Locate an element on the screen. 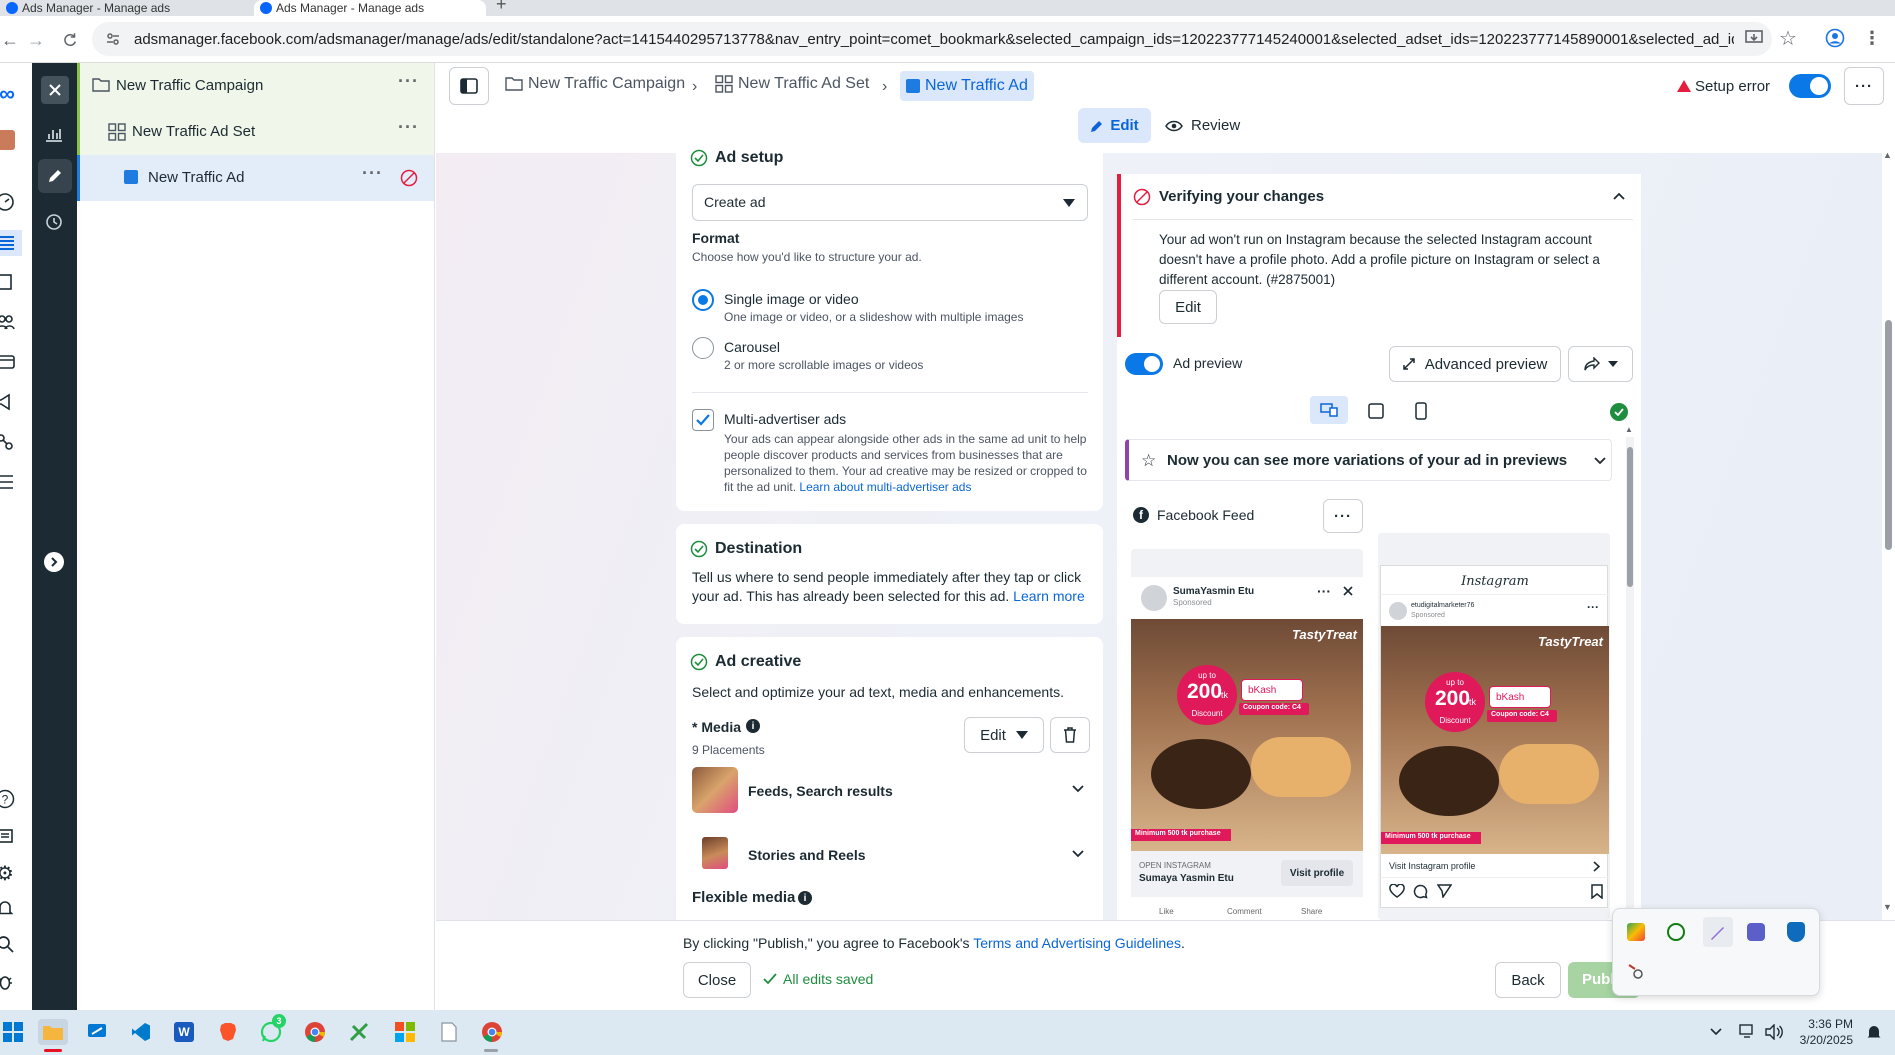 The width and height of the screenshot is (1895, 1055). expand-chevron-icon is located at coordinates (54, 562).